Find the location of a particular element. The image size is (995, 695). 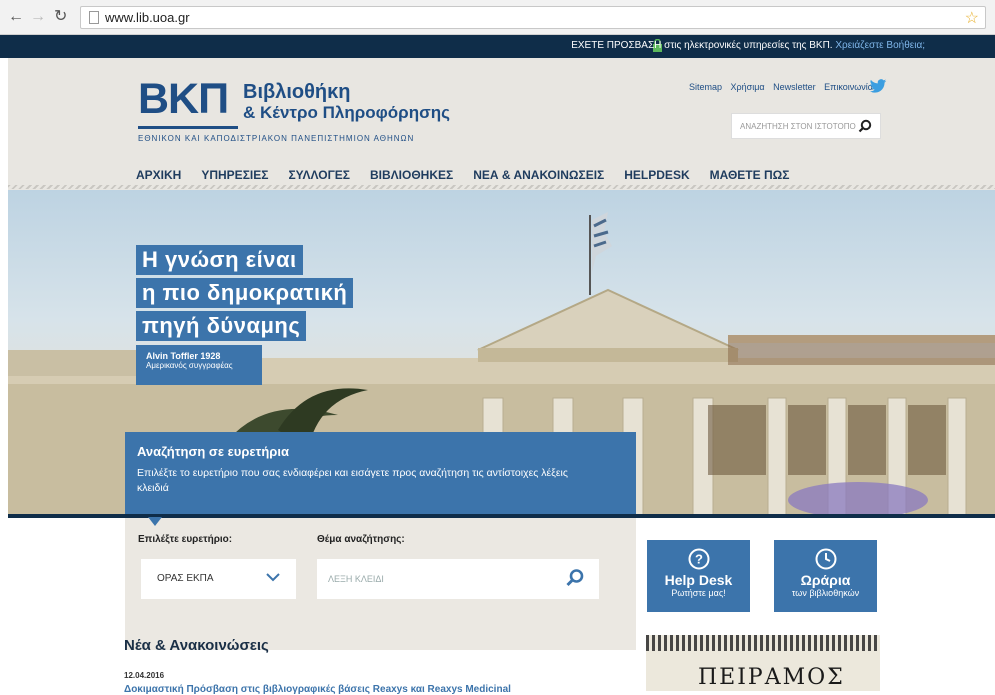

logo-line1: Βιβλιοθήκη is located at coordinates (297, 92).